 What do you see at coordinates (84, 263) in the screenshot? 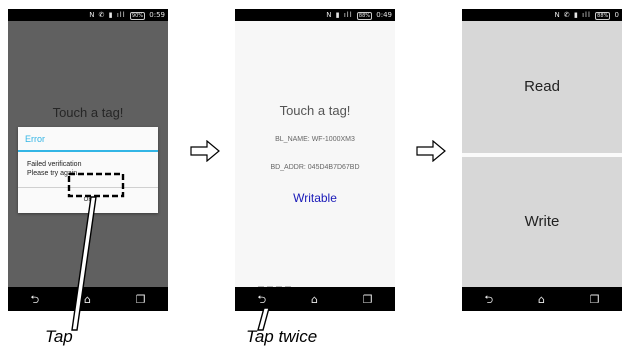
I see `tap-pointer` at bounding box center [84, 263].